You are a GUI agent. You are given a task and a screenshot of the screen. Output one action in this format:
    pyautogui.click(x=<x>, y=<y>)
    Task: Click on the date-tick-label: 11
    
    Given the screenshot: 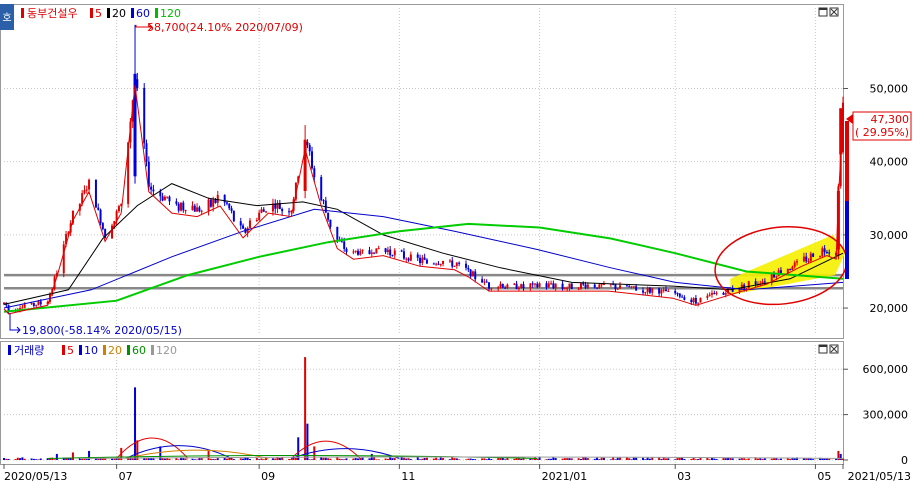 What is the action you would take?
    pyautogui.click(x=408, y=476)
    